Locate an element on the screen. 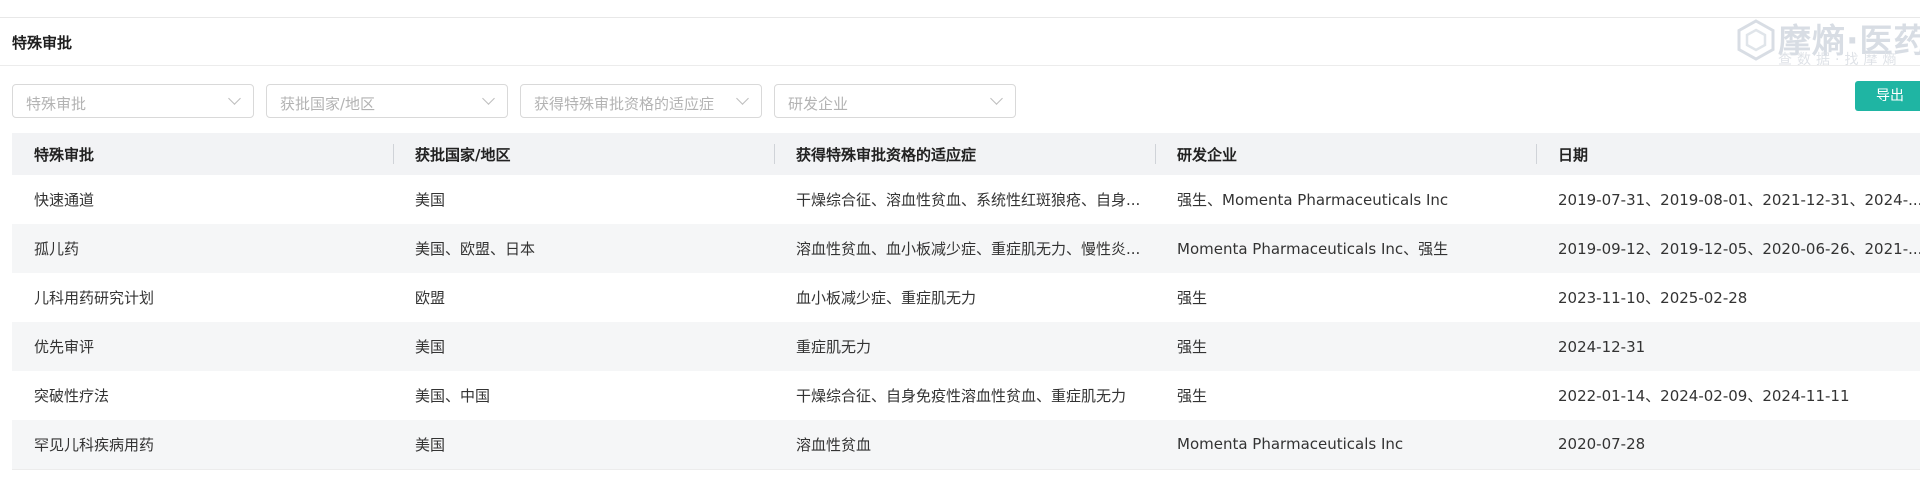  column-header-special-approval: 特殊审批 is located at coordinates (202, 154).